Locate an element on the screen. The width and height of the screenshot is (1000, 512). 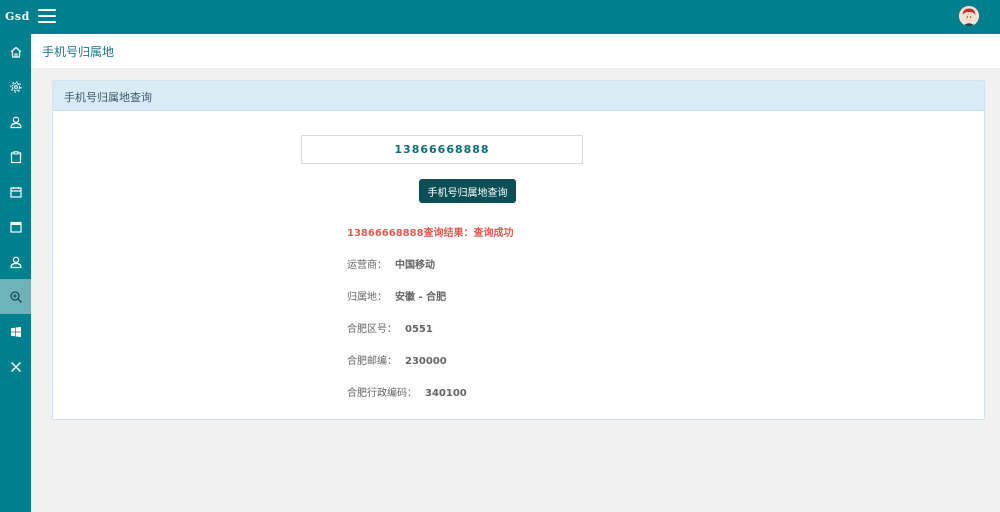
sidebar-item-clipboard is located at coordinates (15, 156).